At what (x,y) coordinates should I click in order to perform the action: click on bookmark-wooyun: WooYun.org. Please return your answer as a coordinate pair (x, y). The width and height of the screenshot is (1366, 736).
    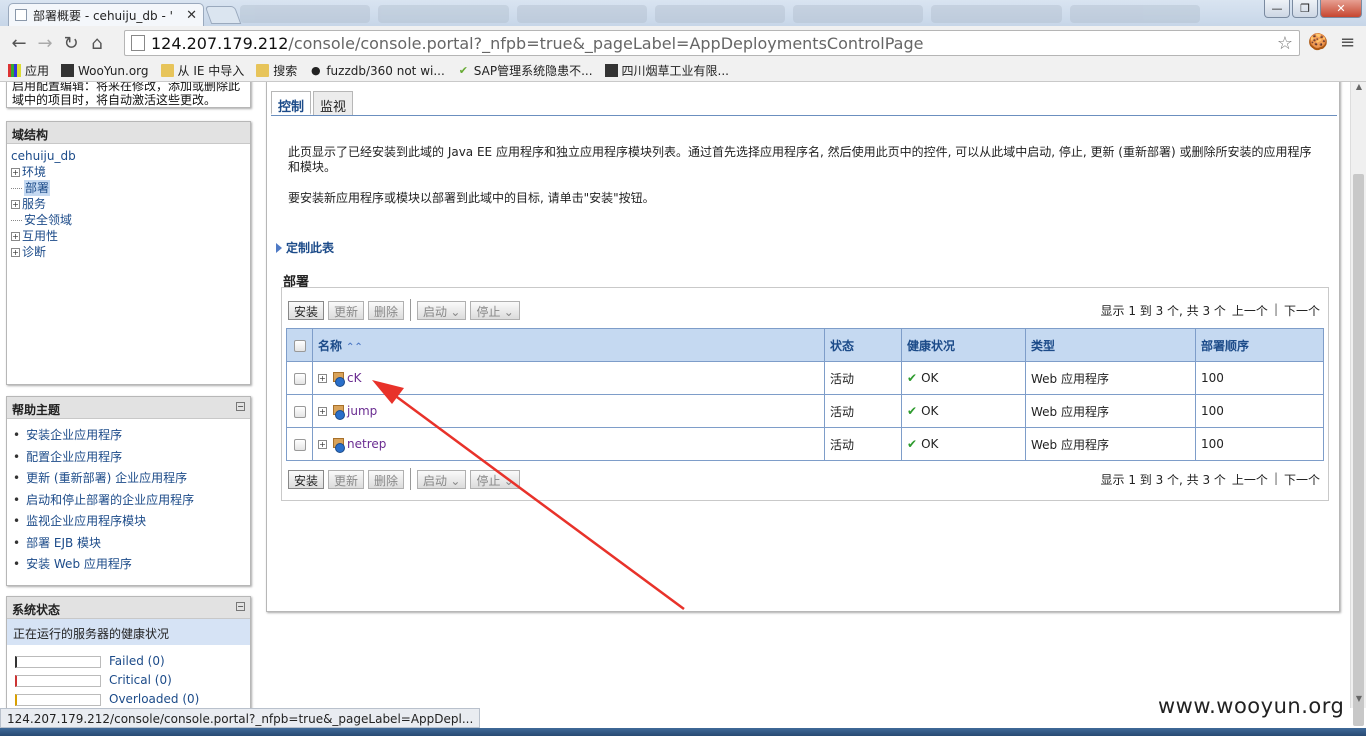
    Looking at the image, I should click on (105, 71).